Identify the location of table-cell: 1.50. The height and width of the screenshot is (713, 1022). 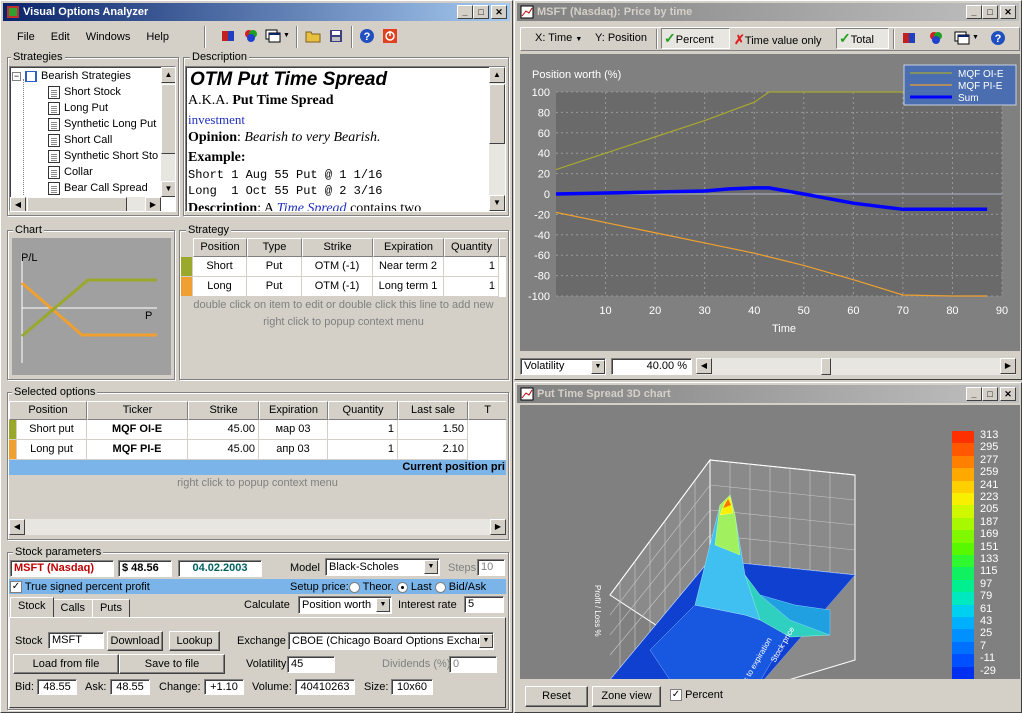
(433, 430).